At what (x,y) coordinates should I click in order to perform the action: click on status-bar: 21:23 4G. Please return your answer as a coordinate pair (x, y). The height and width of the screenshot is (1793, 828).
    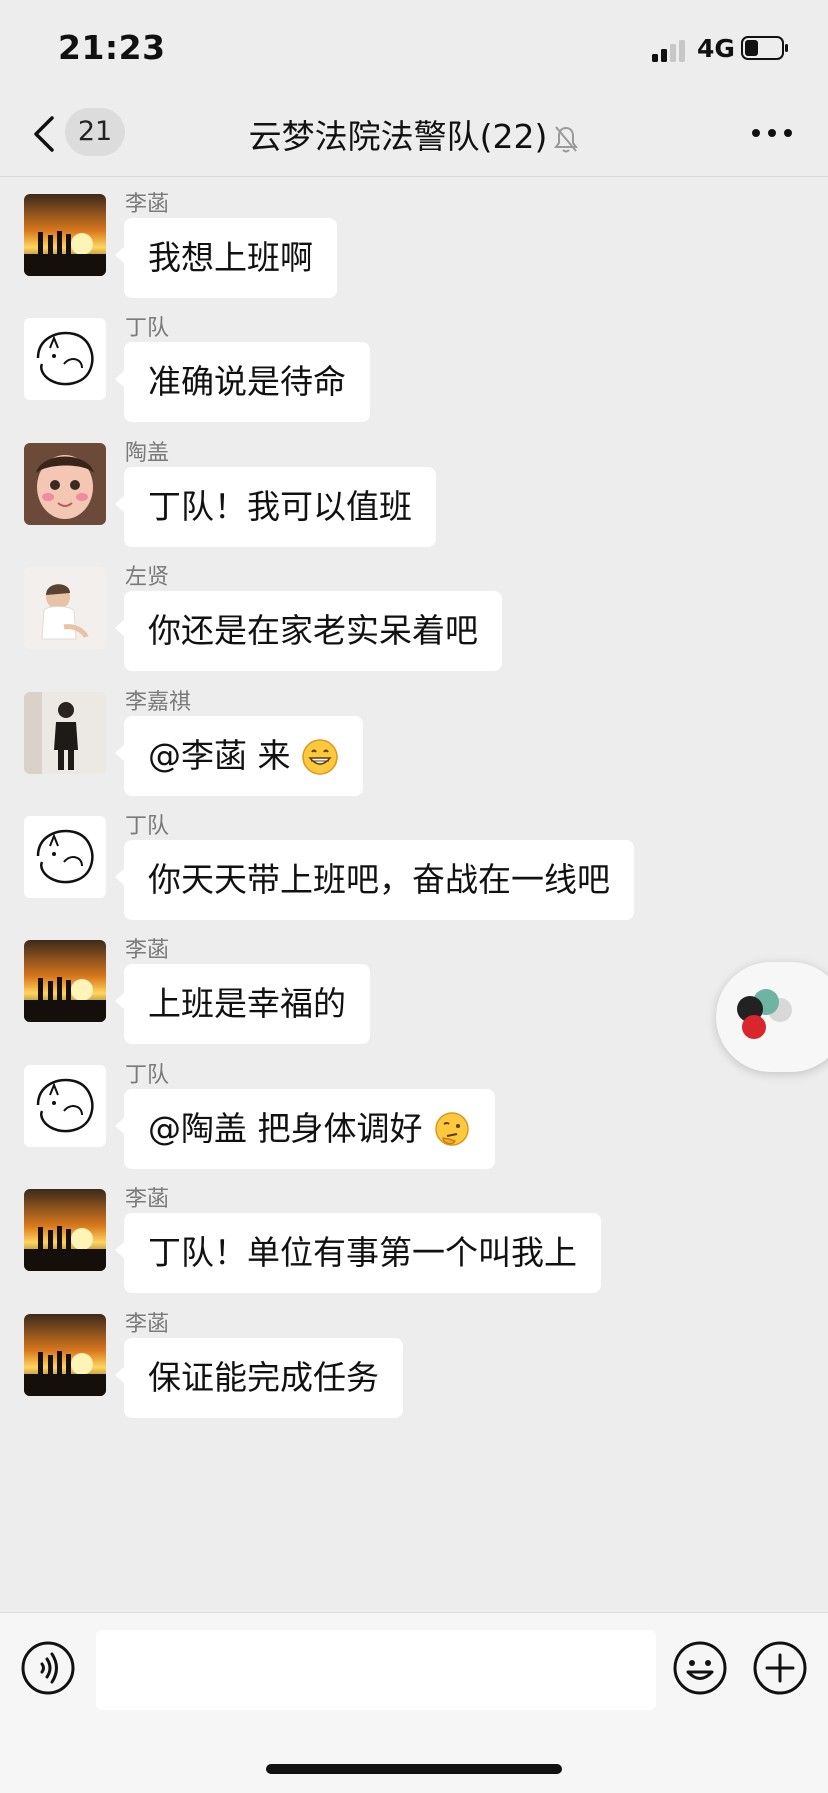
    Looking at the image, I should click on (414, 50).